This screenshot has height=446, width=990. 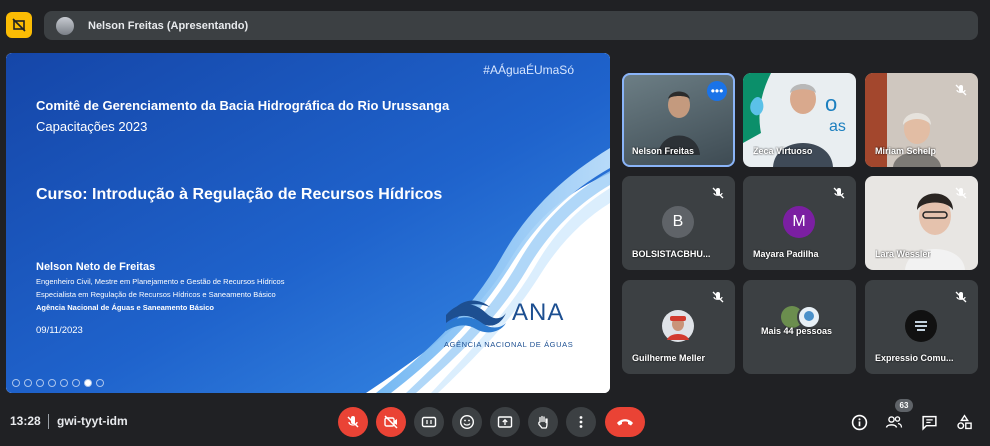 I want to click on camera-button, so click(x=391, y=422).